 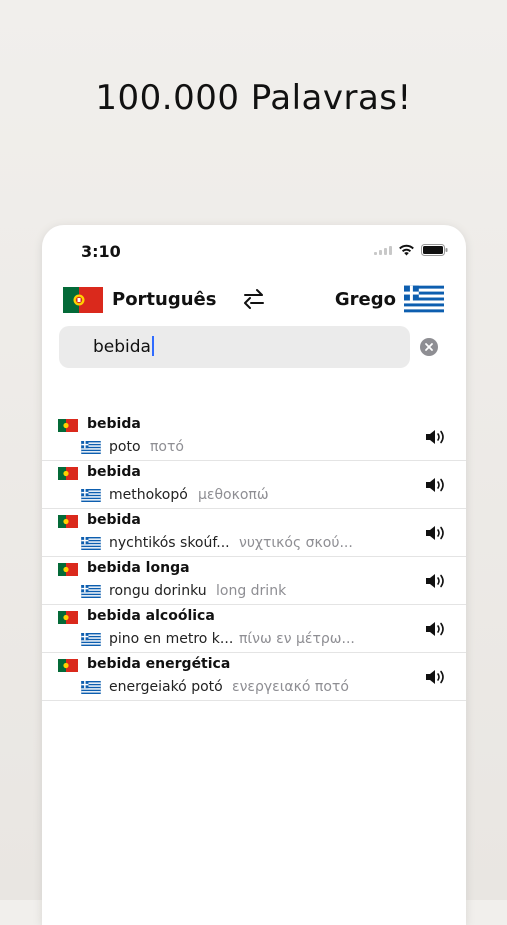 I want to click on transliteration: energeiakó potó, so click(x=166, y=687).